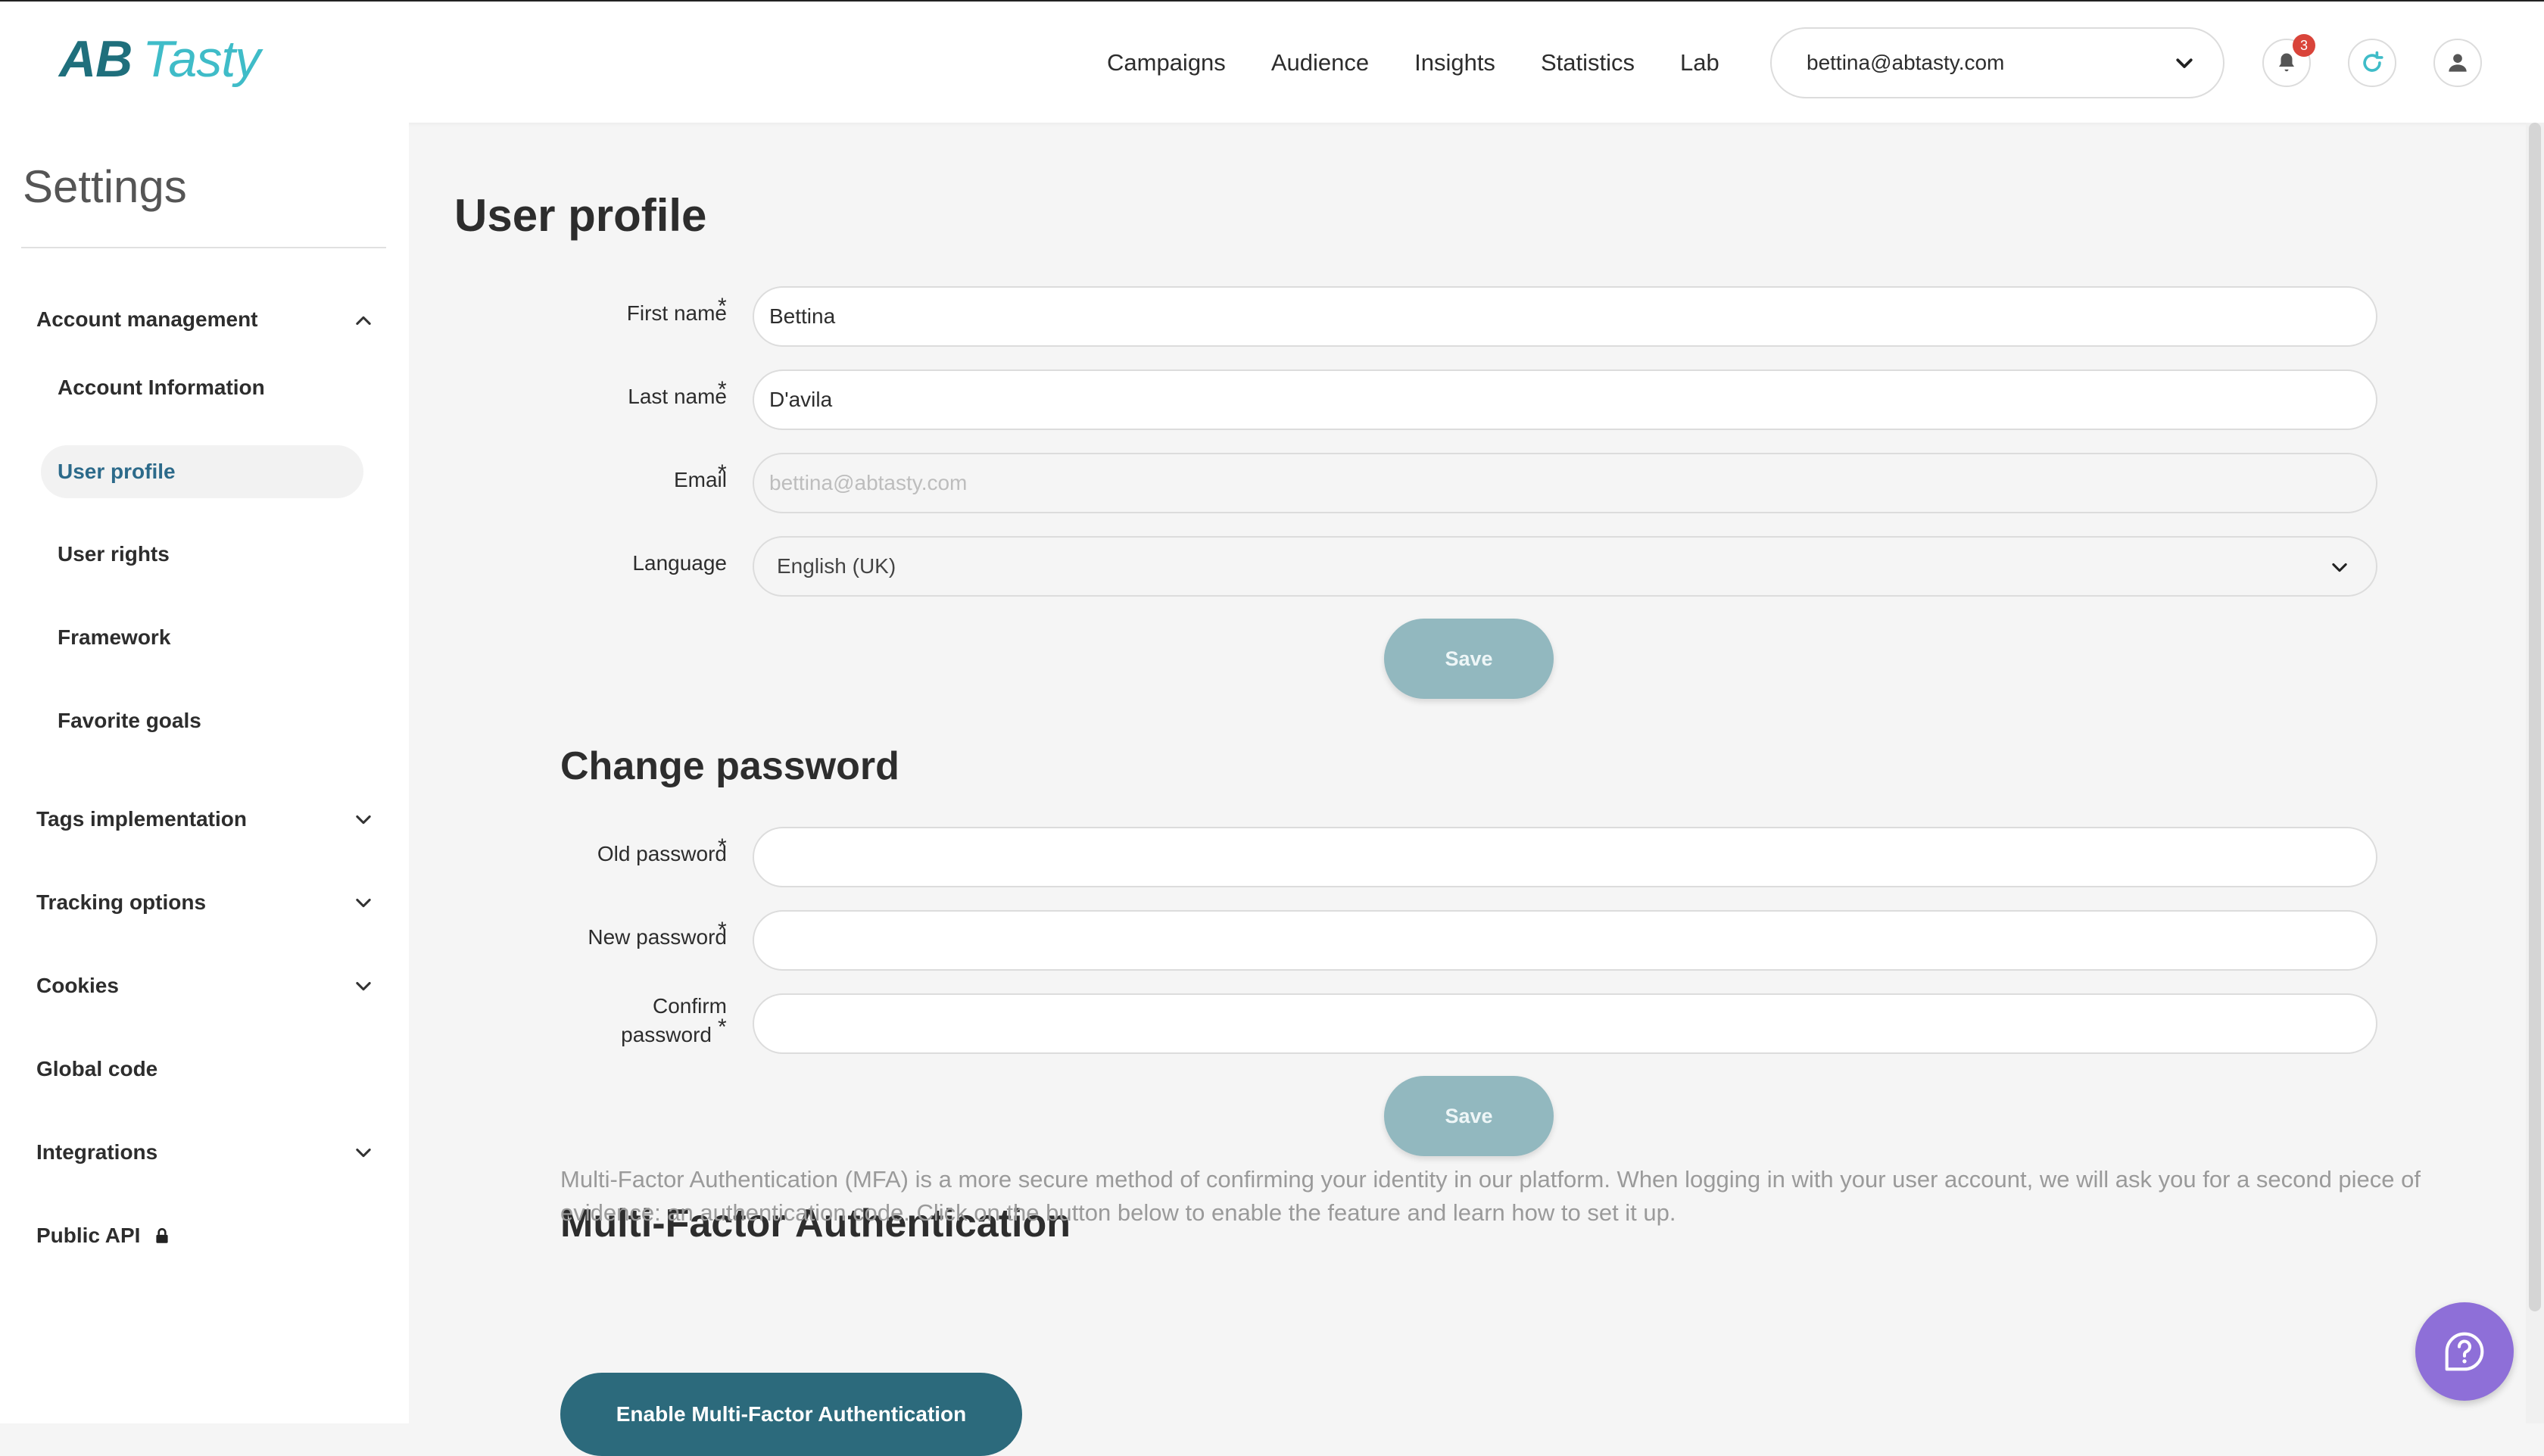  I want to click on sidebar-item-label: Global code, so click(97, 1068).